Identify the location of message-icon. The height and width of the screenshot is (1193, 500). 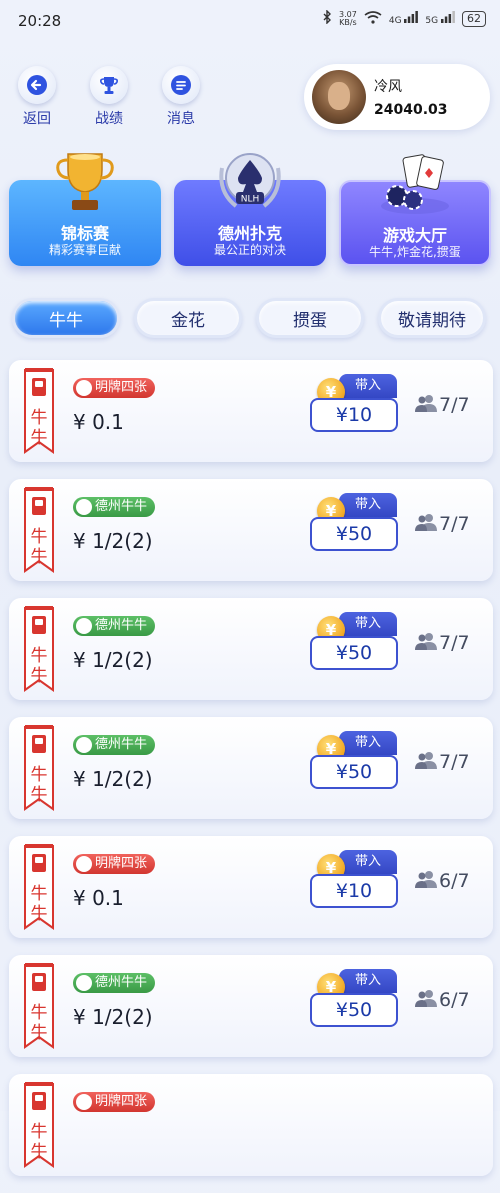
(181, 85).